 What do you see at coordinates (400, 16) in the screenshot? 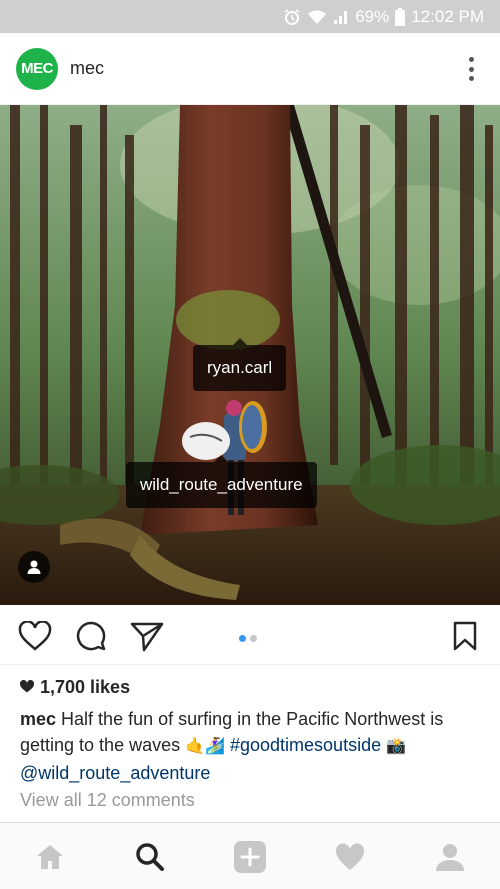
I see `battery-icon` at bounding box center [400, 16].